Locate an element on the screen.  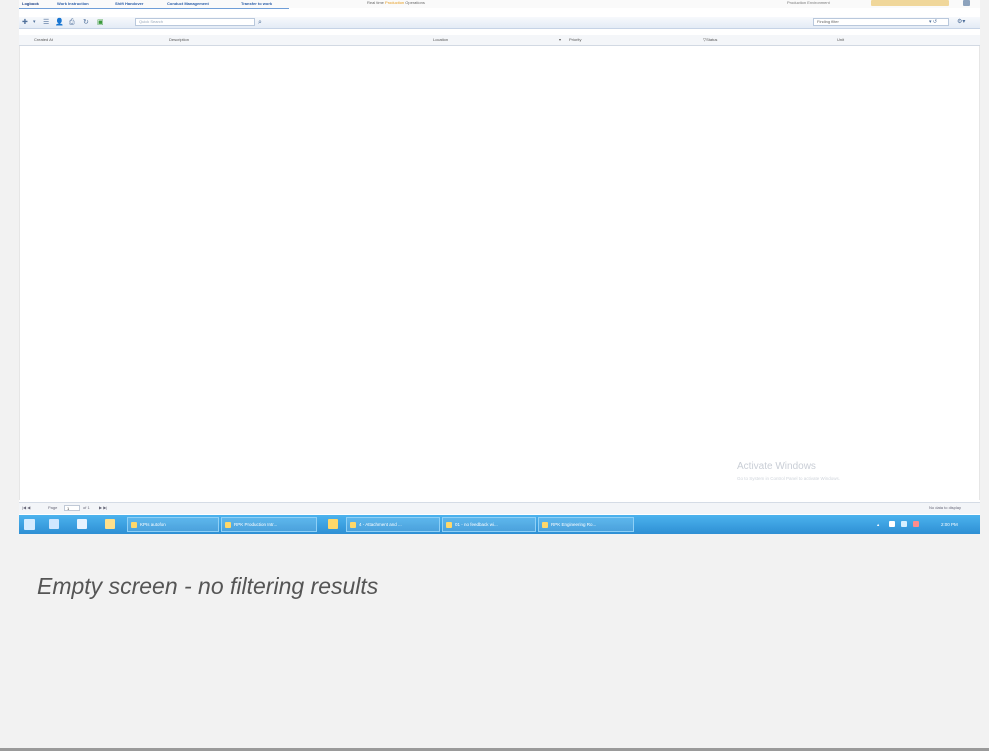
column-header-created-at: Created At is located at coordinates (43, 40).